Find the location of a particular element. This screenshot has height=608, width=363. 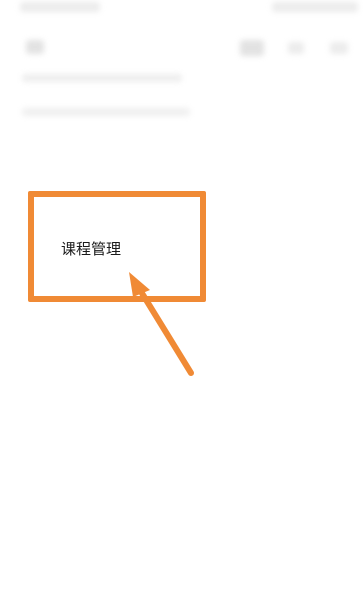

pointer-arrow-icon is located at coordinates (161, 324).